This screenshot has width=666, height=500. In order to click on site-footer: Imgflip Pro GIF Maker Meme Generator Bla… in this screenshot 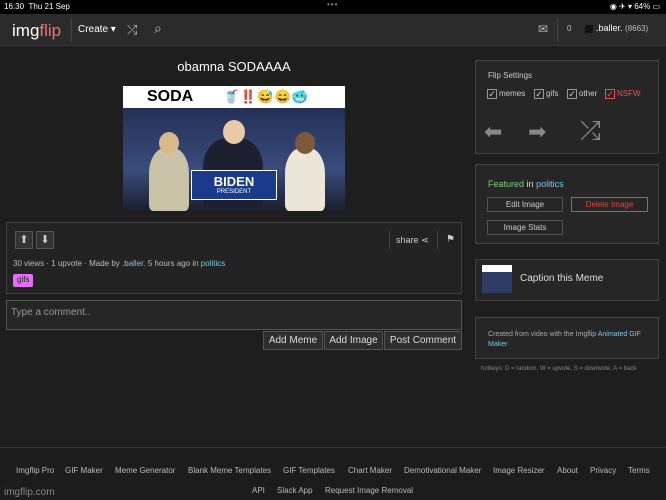, I will do `click(333, 473)`.